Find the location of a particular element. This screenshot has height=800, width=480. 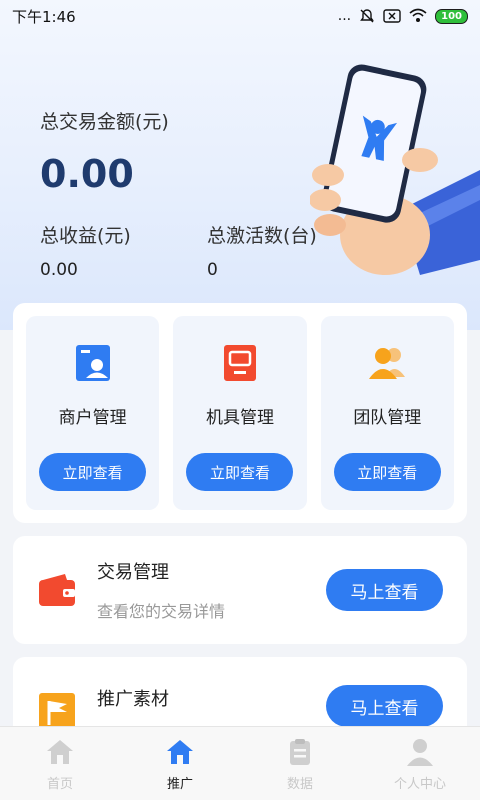

total-income-value: 0.00 is located at coordinates (59, 270).